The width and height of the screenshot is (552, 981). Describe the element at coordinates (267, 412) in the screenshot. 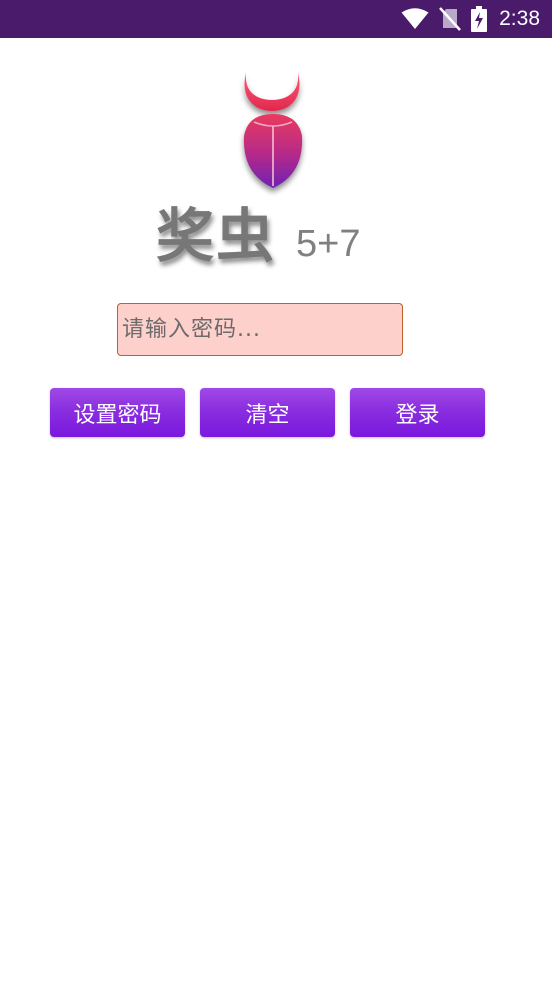

I see `clear-button: 清空` at that location.